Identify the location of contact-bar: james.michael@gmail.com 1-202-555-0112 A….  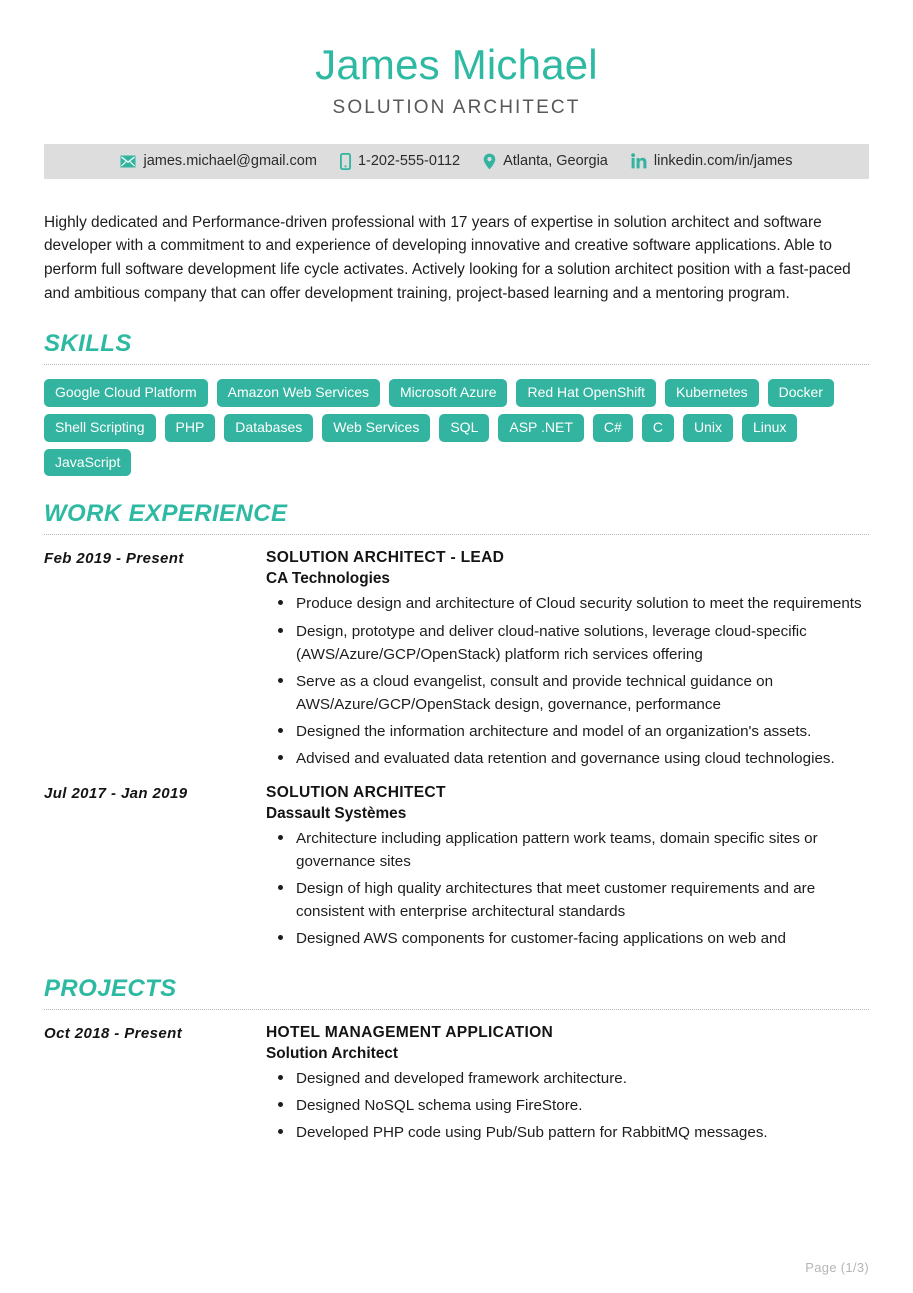
(456, 161).